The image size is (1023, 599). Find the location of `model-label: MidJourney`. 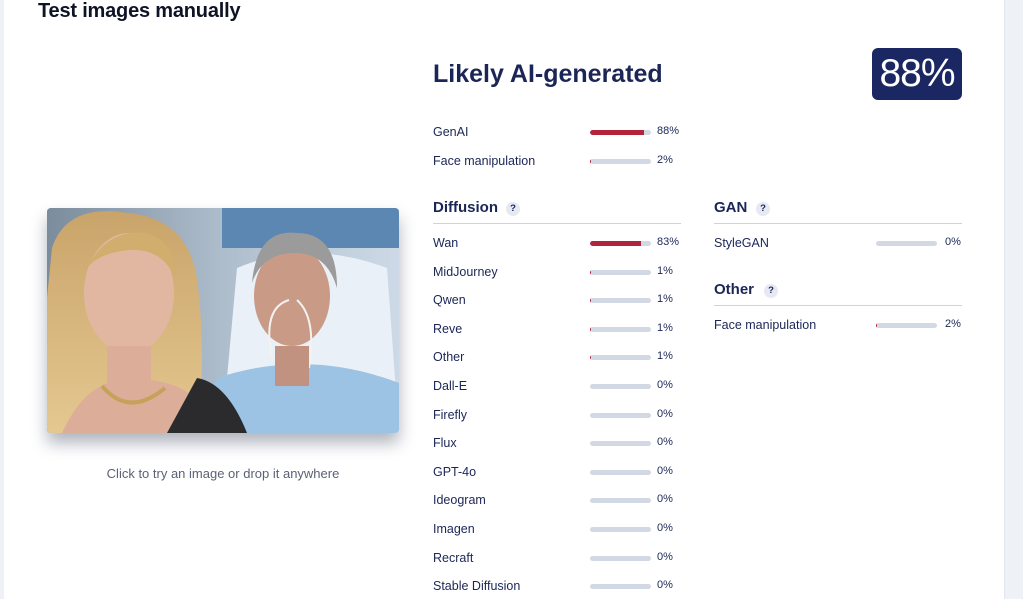

model-label: MidJourney is located at coordinates (465, 272).